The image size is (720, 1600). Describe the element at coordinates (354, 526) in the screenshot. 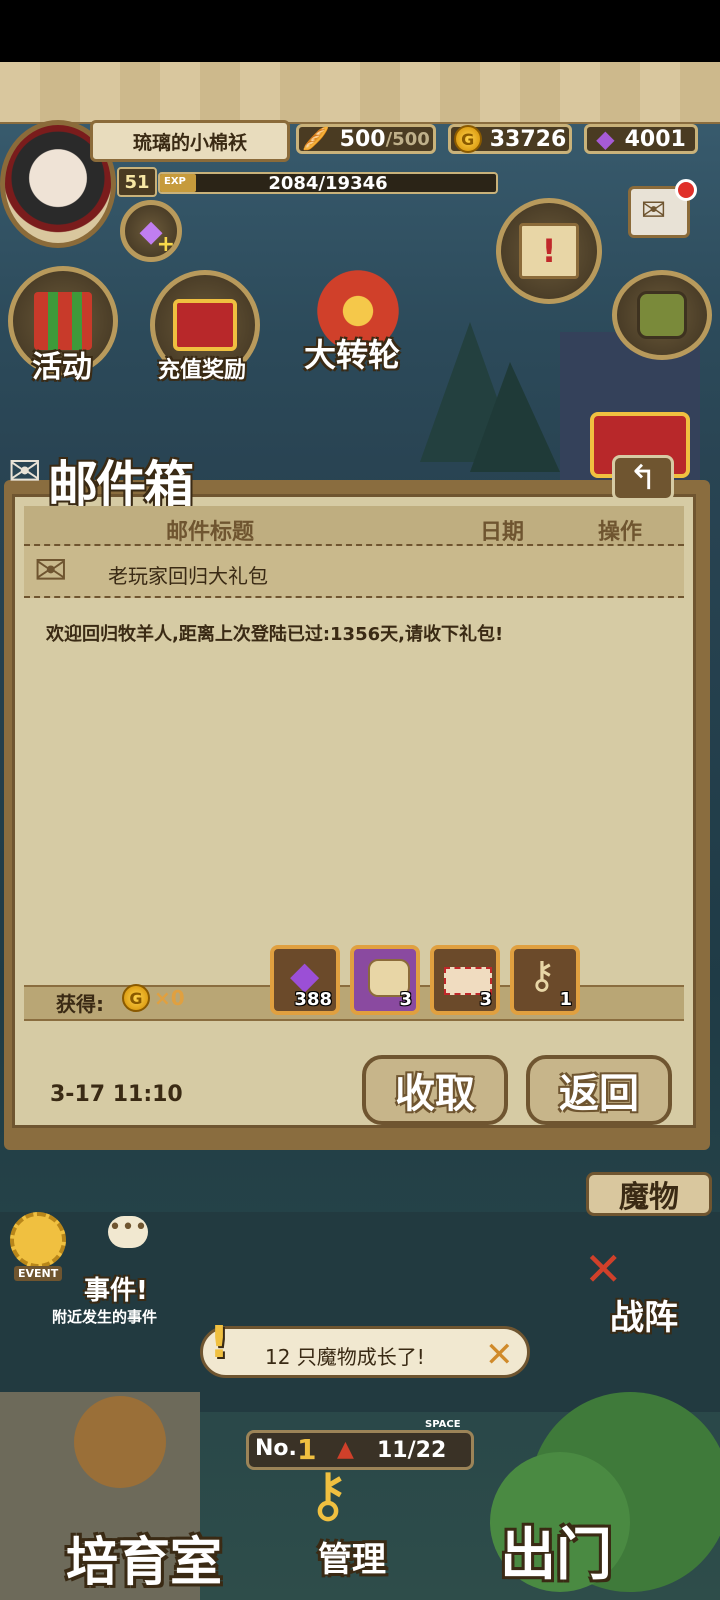

I see `mail-table-header: 邮件标题 日期 操作` at that location.